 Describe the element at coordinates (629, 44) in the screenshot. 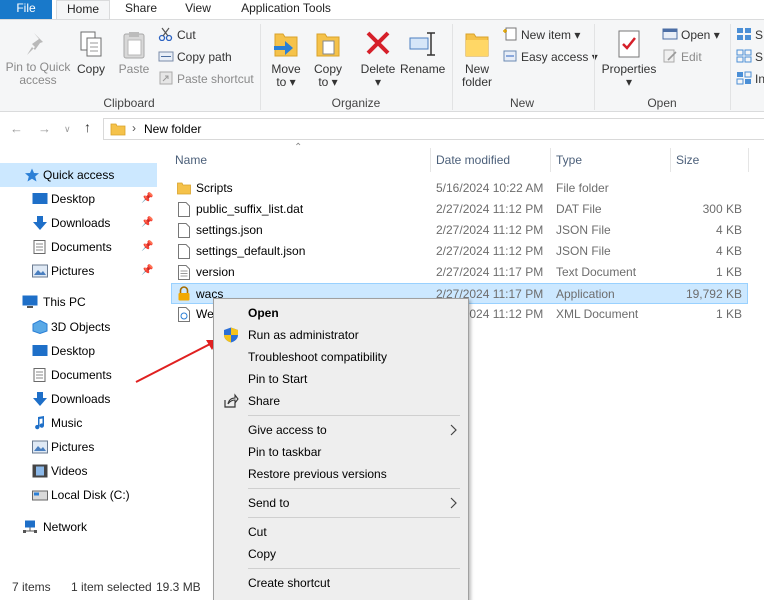

I see `properties-icon` at that location.